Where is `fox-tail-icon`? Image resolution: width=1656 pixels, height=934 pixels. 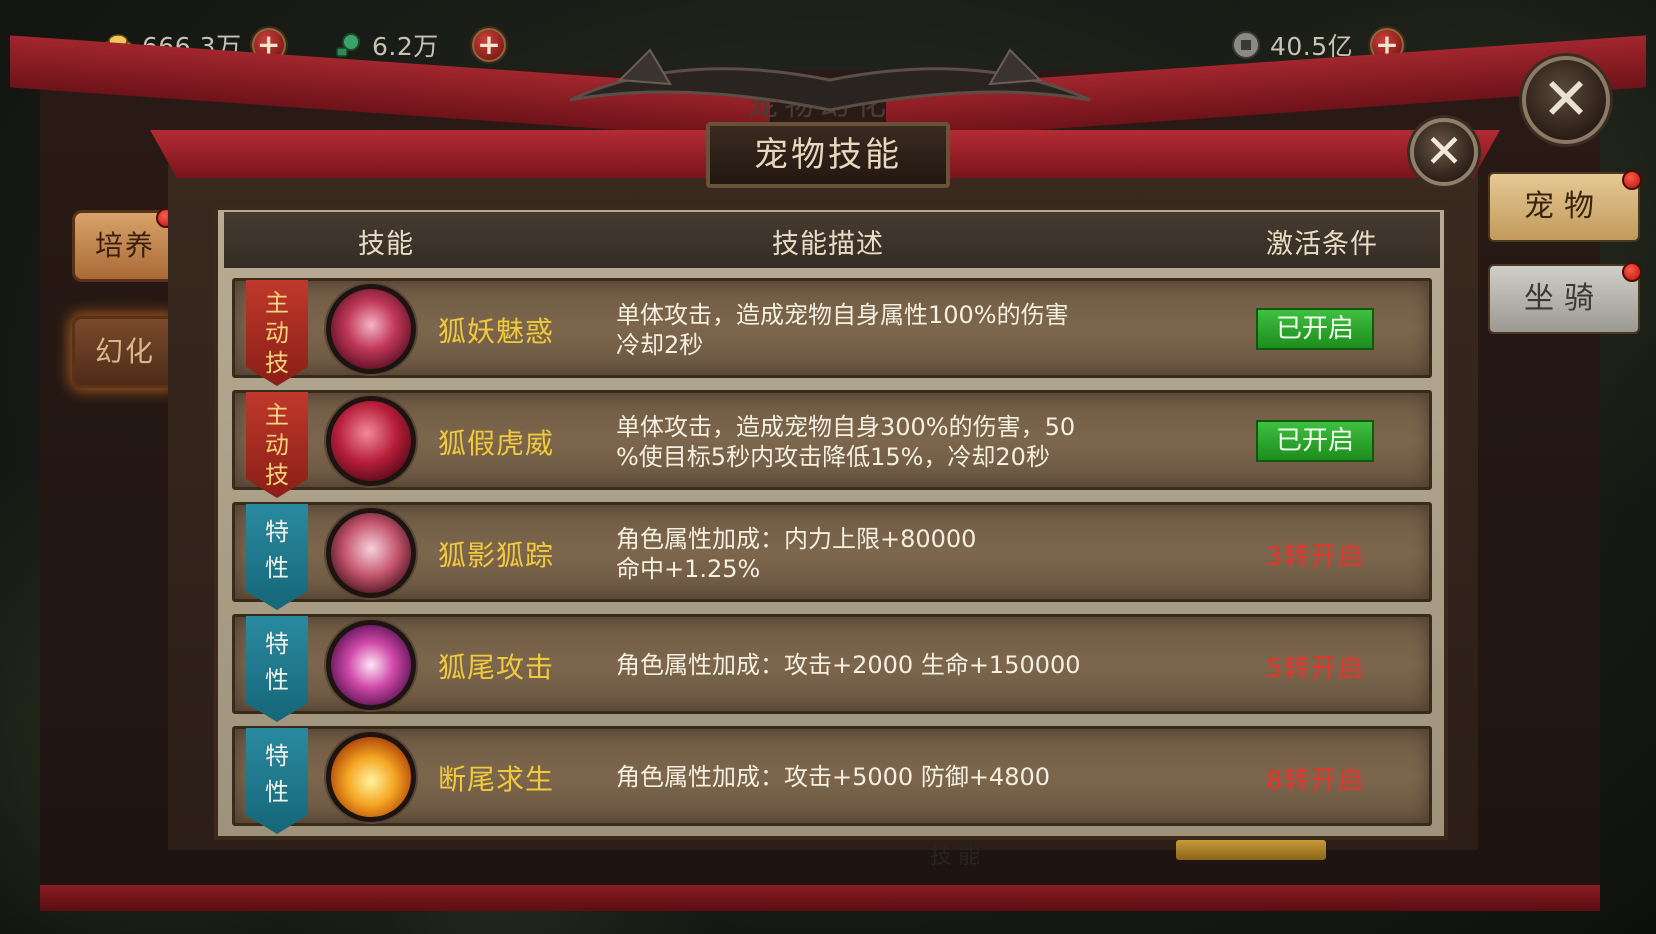
fox-tail-icon is located at coordinates (371, 665).